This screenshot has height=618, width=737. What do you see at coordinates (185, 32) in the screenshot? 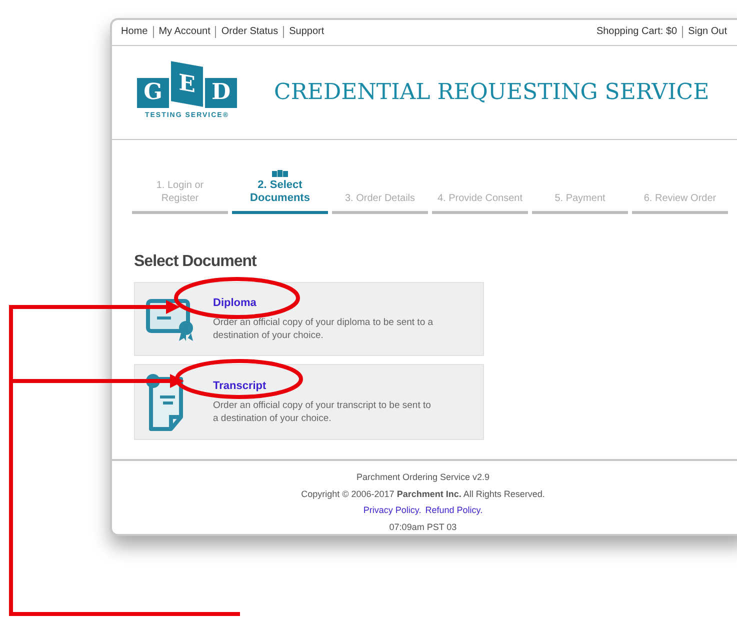
I see `nav-link: My Account` at bounding box center [185, 32].